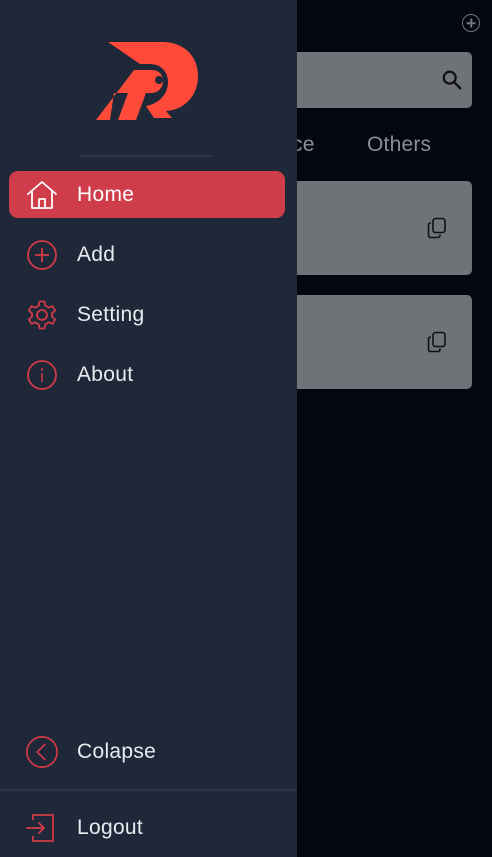 This screenshot has width=492, height=857. I want to click on bottom-divider, so click(148, 790).